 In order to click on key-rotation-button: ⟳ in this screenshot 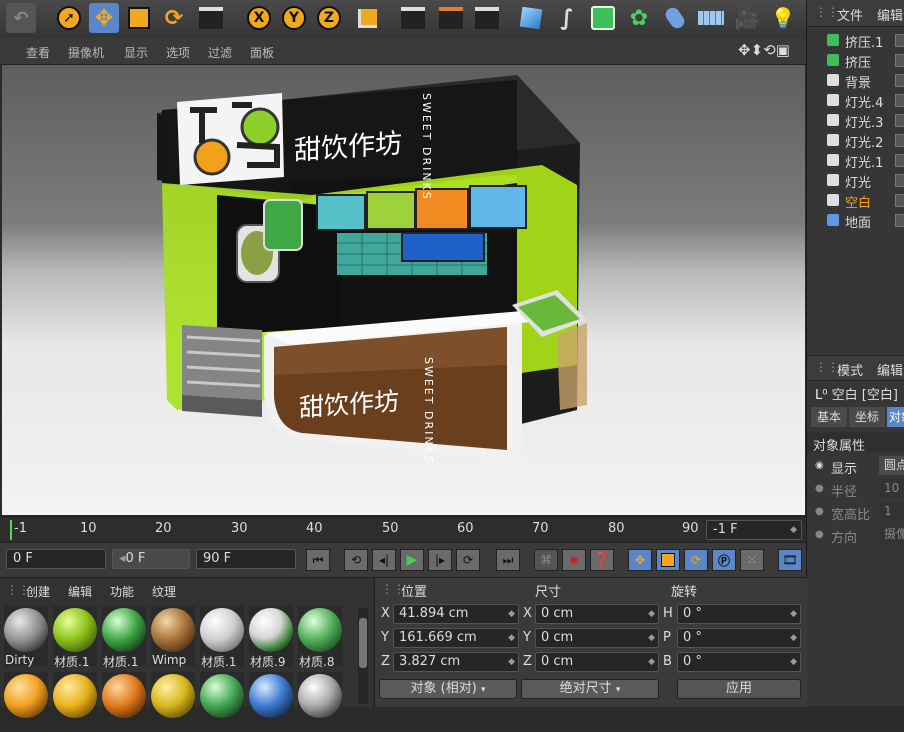, I will do `click(696, 560)`.